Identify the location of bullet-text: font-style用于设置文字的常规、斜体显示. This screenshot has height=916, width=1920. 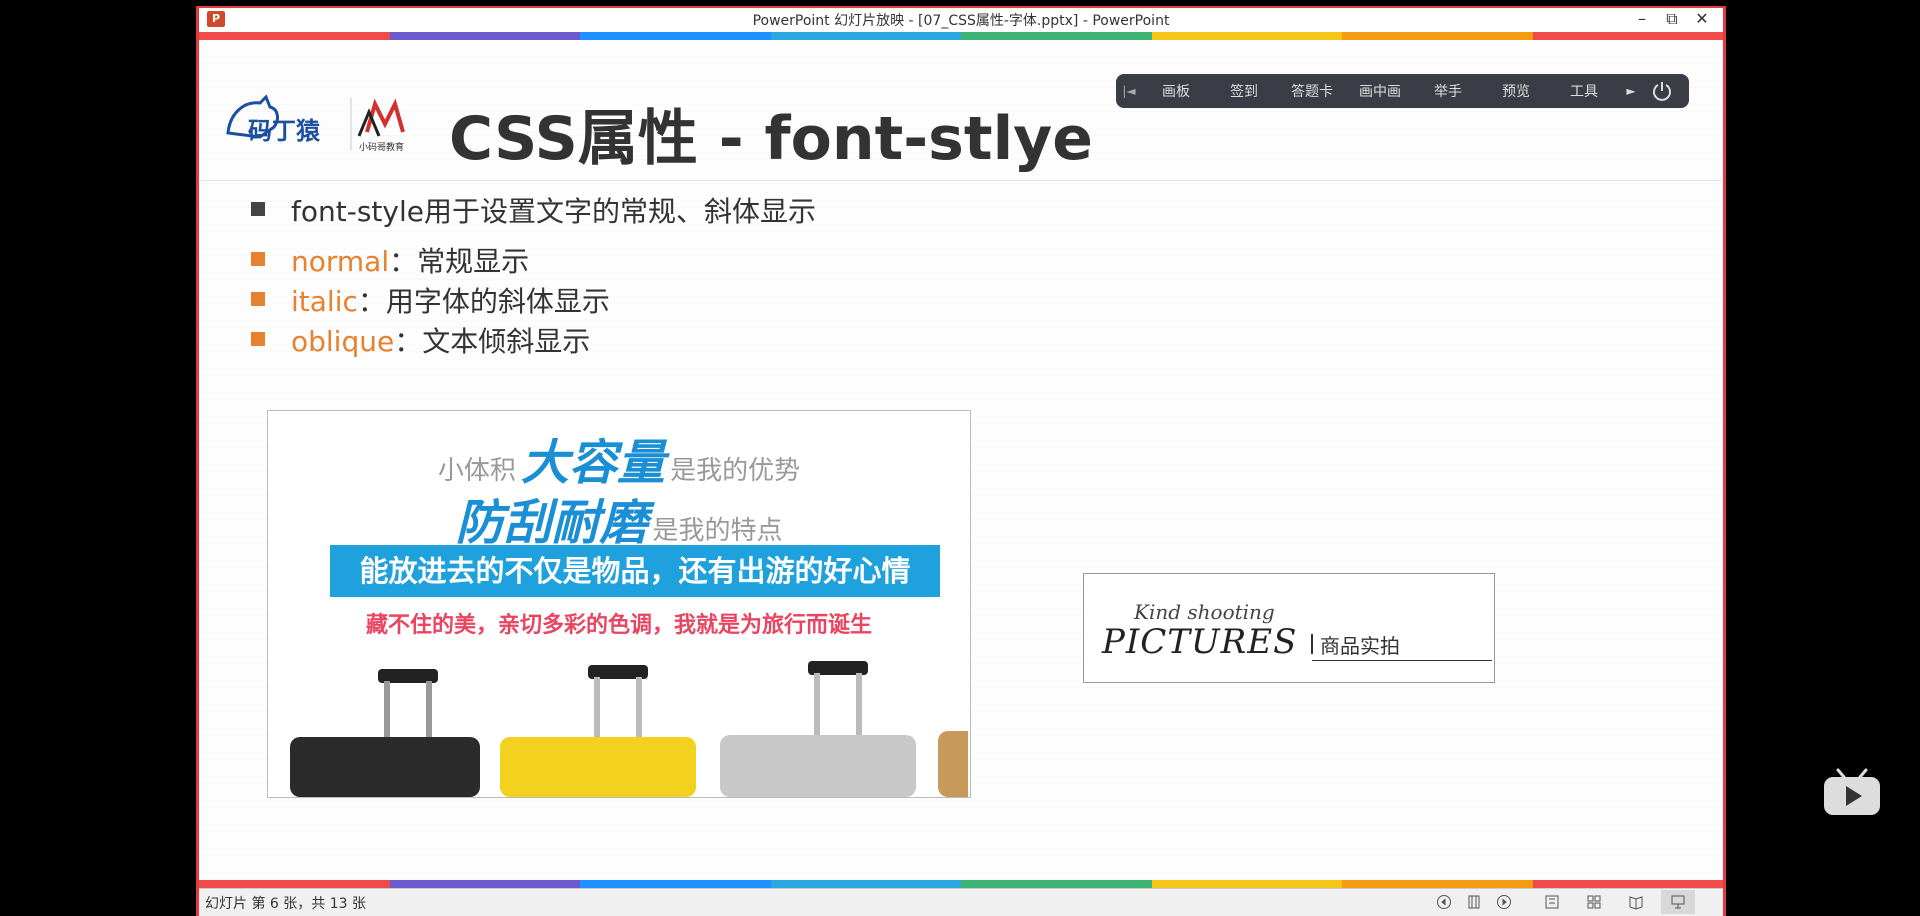
(553, 211).